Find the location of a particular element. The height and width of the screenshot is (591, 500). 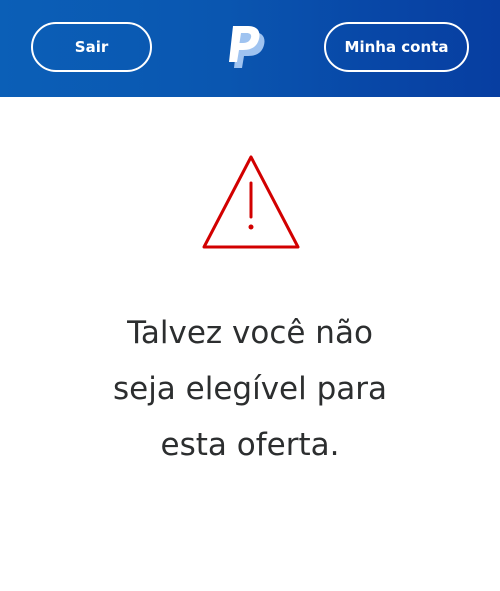

message-line-2: seja elegível para is located at coordinates (250, 389).